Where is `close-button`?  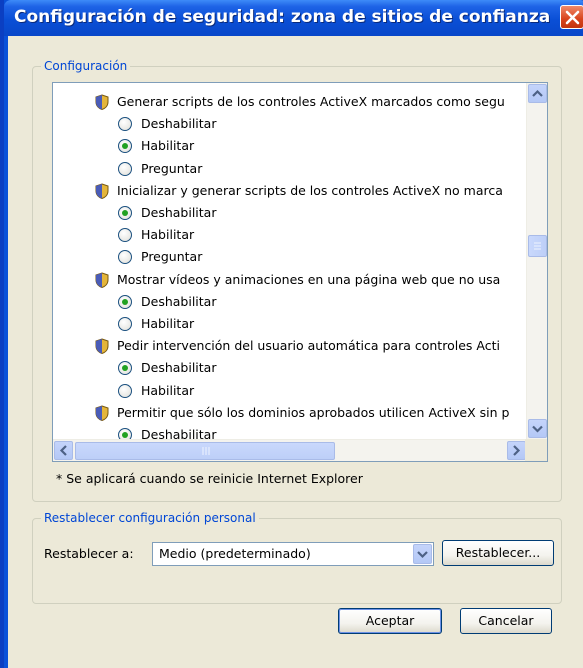
close-button is located at coordinates (571, 17).